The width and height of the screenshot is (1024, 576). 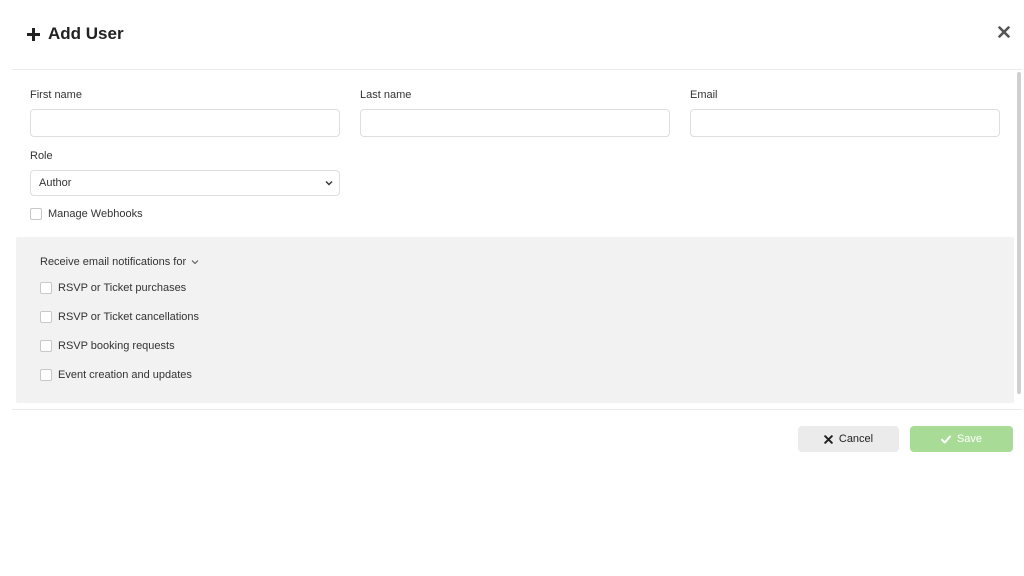 What do you see at coordinates (517, 69) in the screenshot?
I see `header-divider` at bounding box center [517, 69].